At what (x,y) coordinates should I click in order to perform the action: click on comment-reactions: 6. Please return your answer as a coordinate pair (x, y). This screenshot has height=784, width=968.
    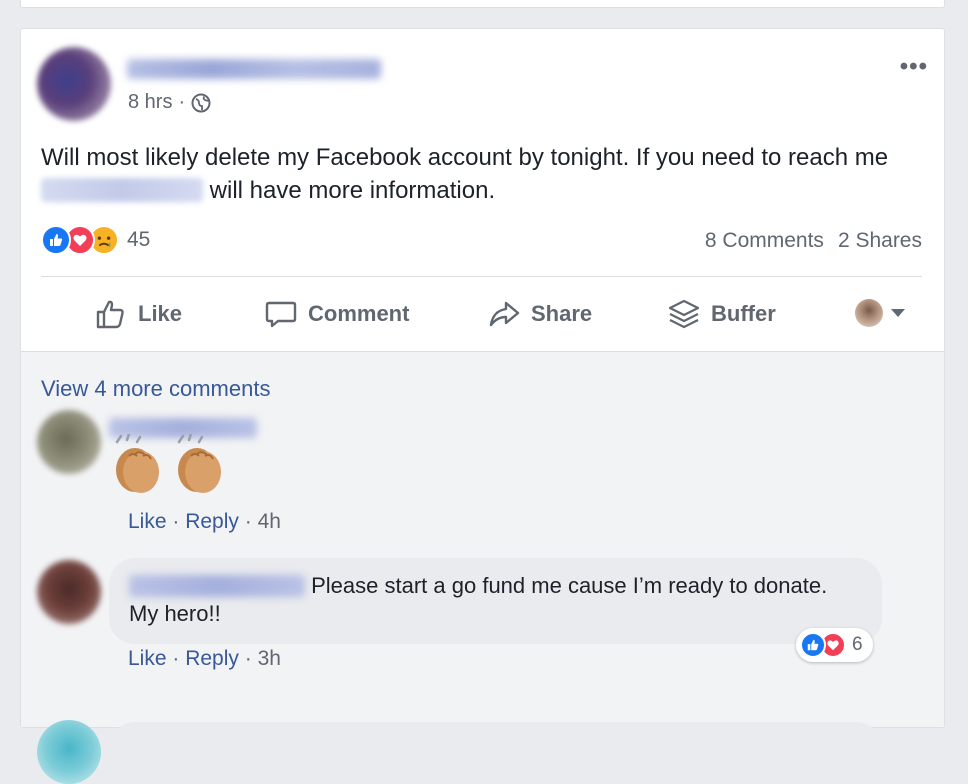
    Looking at the image, I should click on (834, 645).